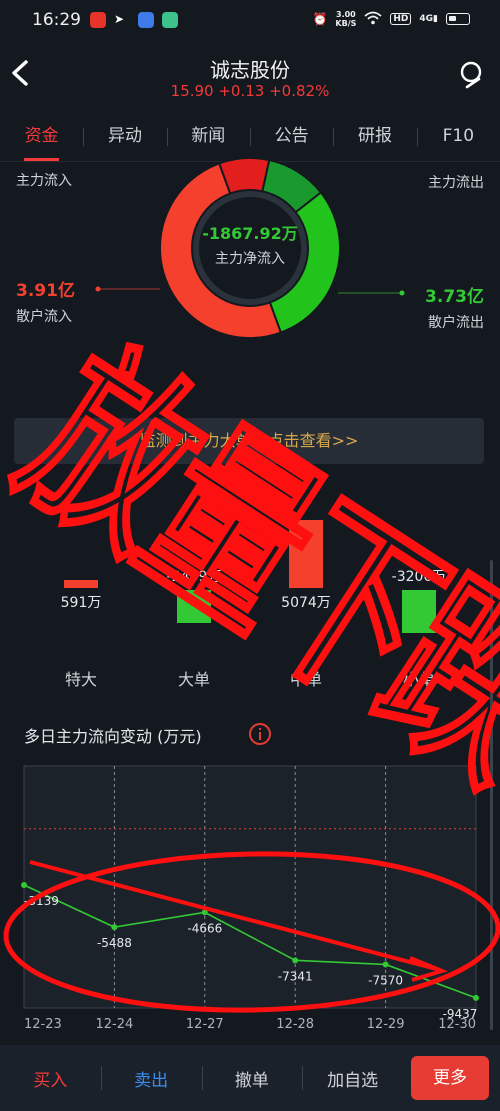 Image resolution: width=500 pixels, height=1111 pixels. What do you see at coordinates (291, 136) in the screenshot?
I see `tab-announcements: 公告` at bounding box center [291, 136].